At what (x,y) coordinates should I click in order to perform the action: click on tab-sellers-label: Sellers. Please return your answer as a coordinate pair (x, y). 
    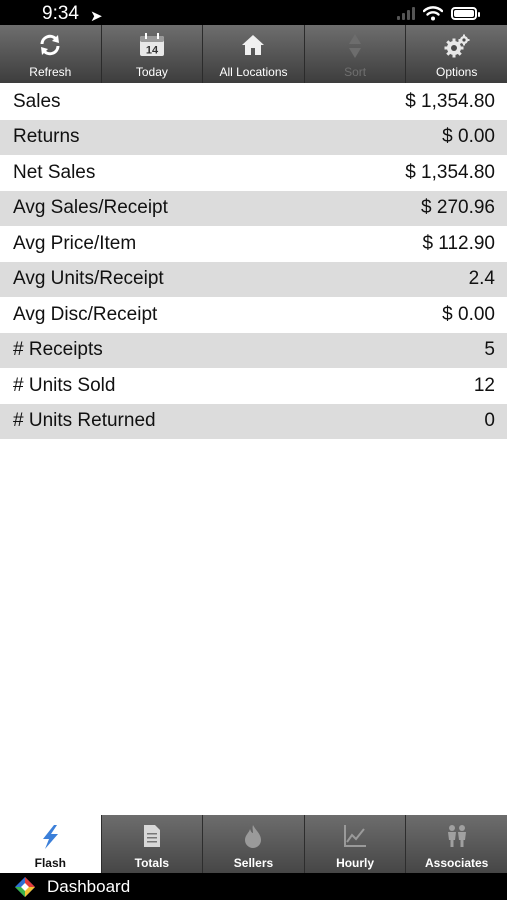
    Looking at the image, I should click on (253, 863).